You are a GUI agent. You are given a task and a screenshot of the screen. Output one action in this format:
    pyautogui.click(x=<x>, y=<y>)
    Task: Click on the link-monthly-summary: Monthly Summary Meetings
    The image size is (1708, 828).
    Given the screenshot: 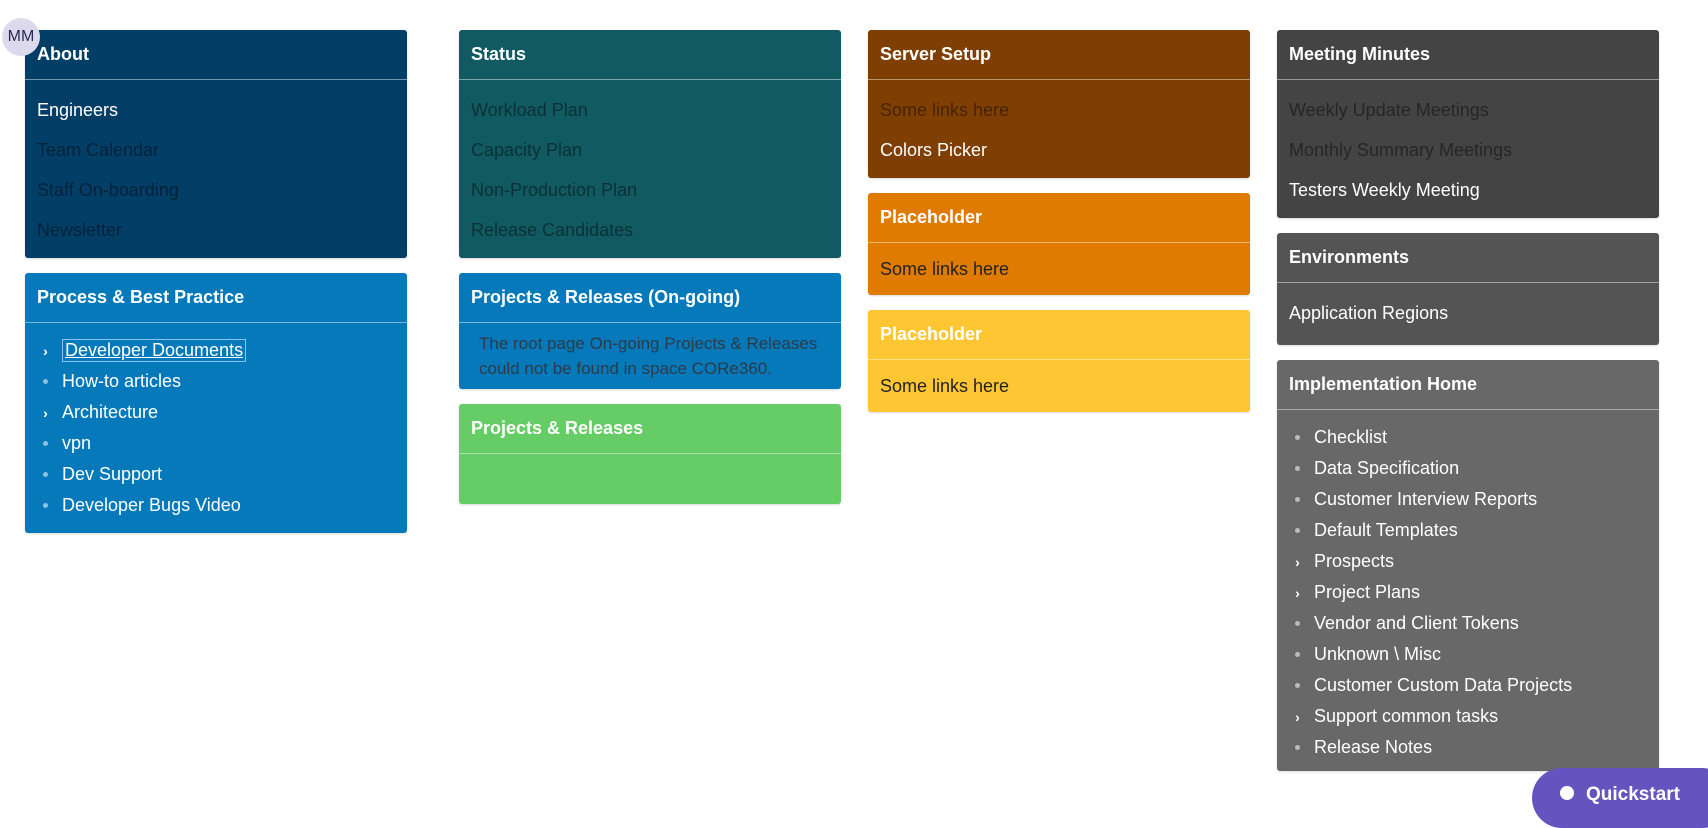 What is the action you would take?
    pyautogui.click(x=1468, y=150)
    